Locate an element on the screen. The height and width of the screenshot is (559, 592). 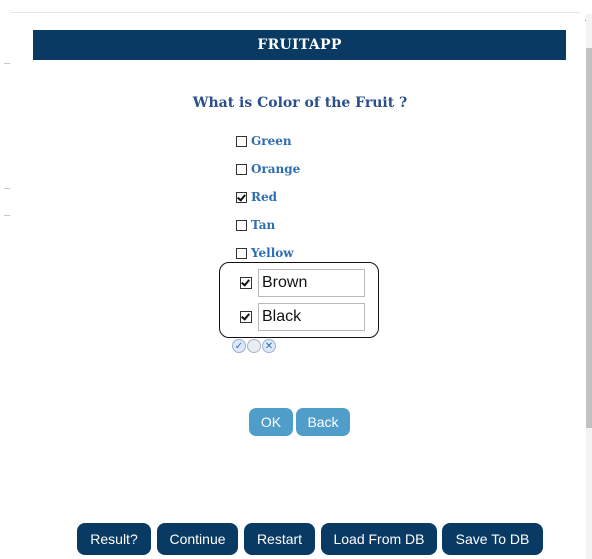
option-green: Green is located at coordinates (264, 141).